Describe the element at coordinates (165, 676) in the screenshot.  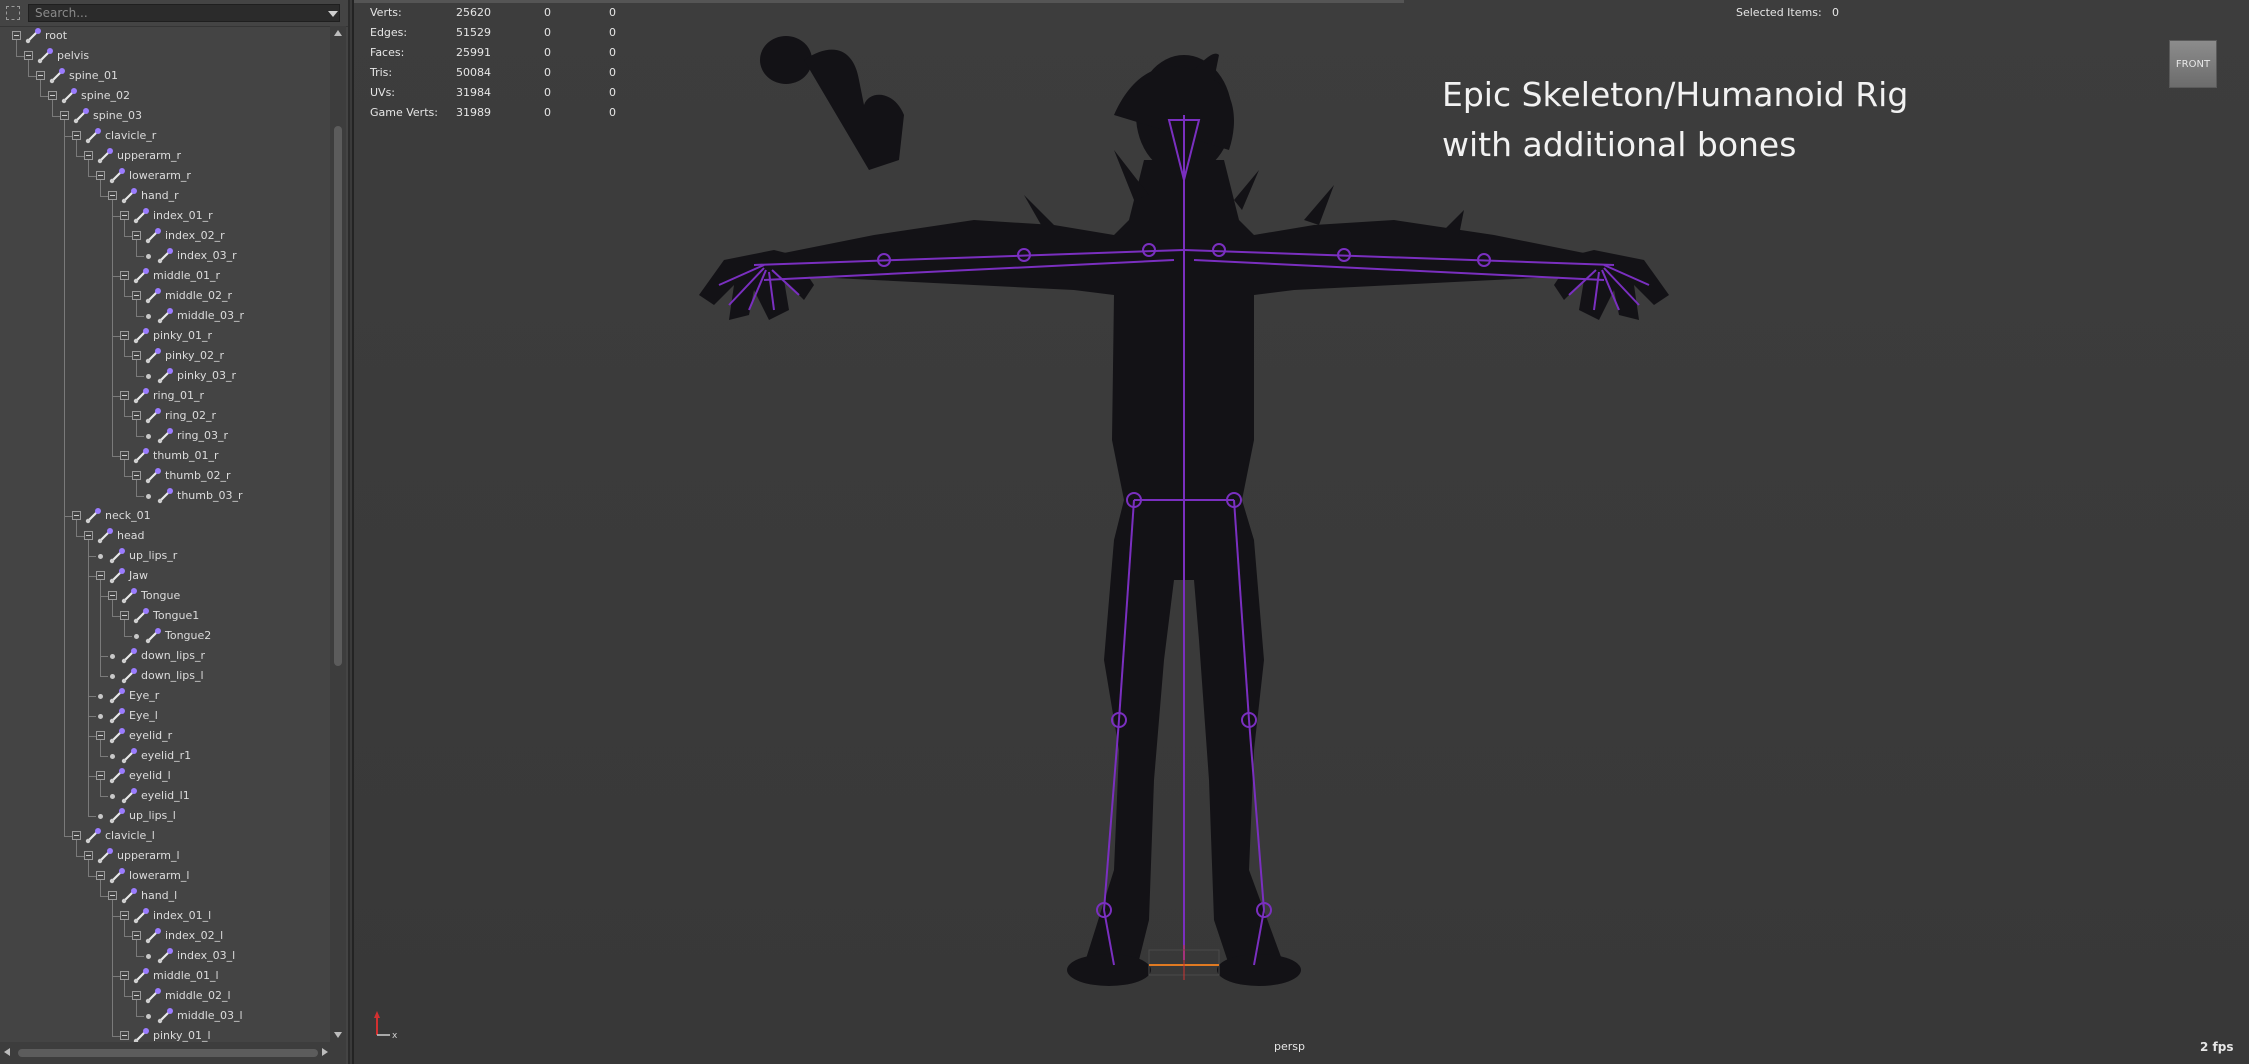
I see `joint-node-down_lips_l: down_lips_l` at that location.